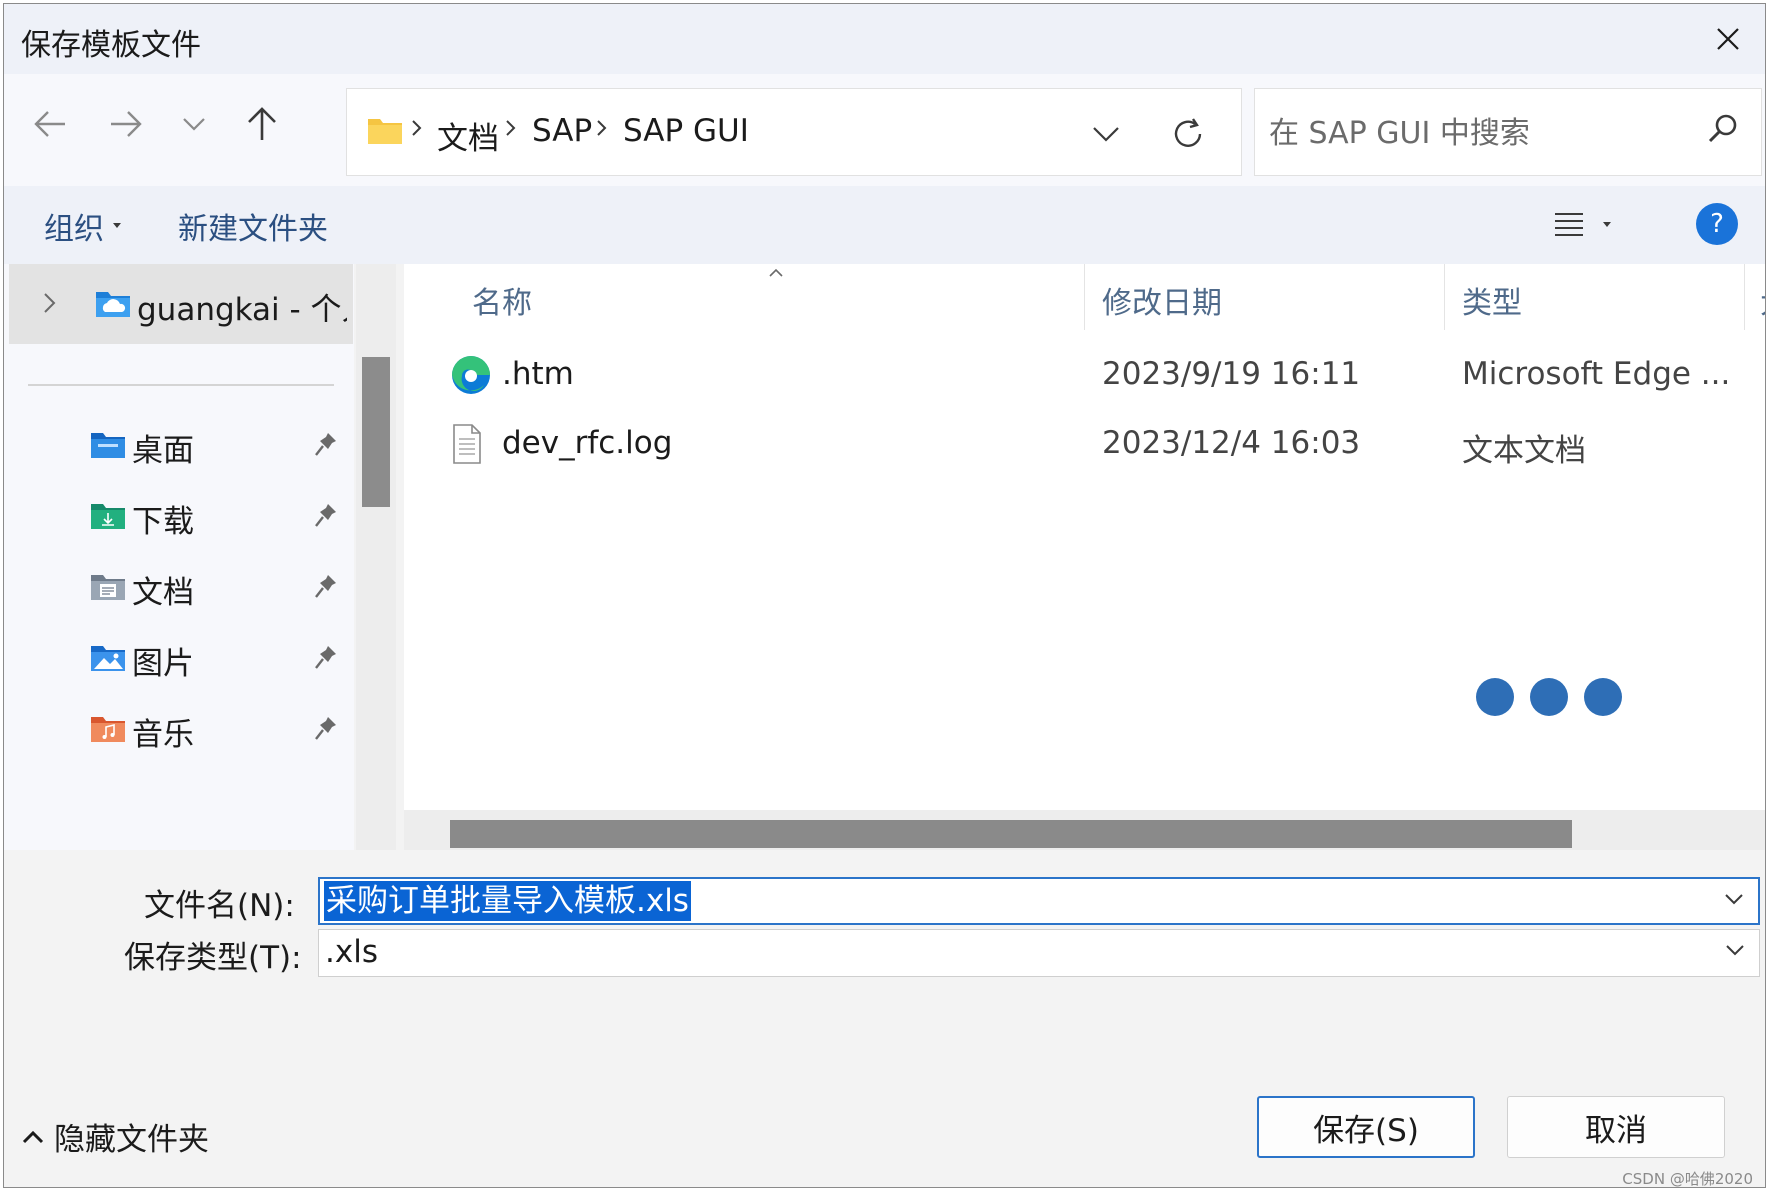 The image size is (1769, 1191). What do you see at coordinates (108, 445) in the screenshot?
I see `desktop-folder-icon` at bounding box center [108, 445].